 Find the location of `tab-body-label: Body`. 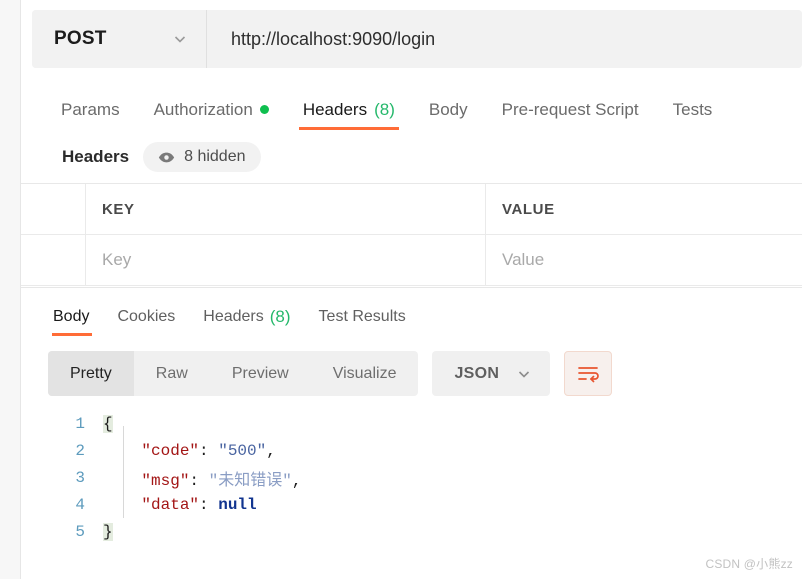

tab-body-label: Body is located at coordinates (448, 109).